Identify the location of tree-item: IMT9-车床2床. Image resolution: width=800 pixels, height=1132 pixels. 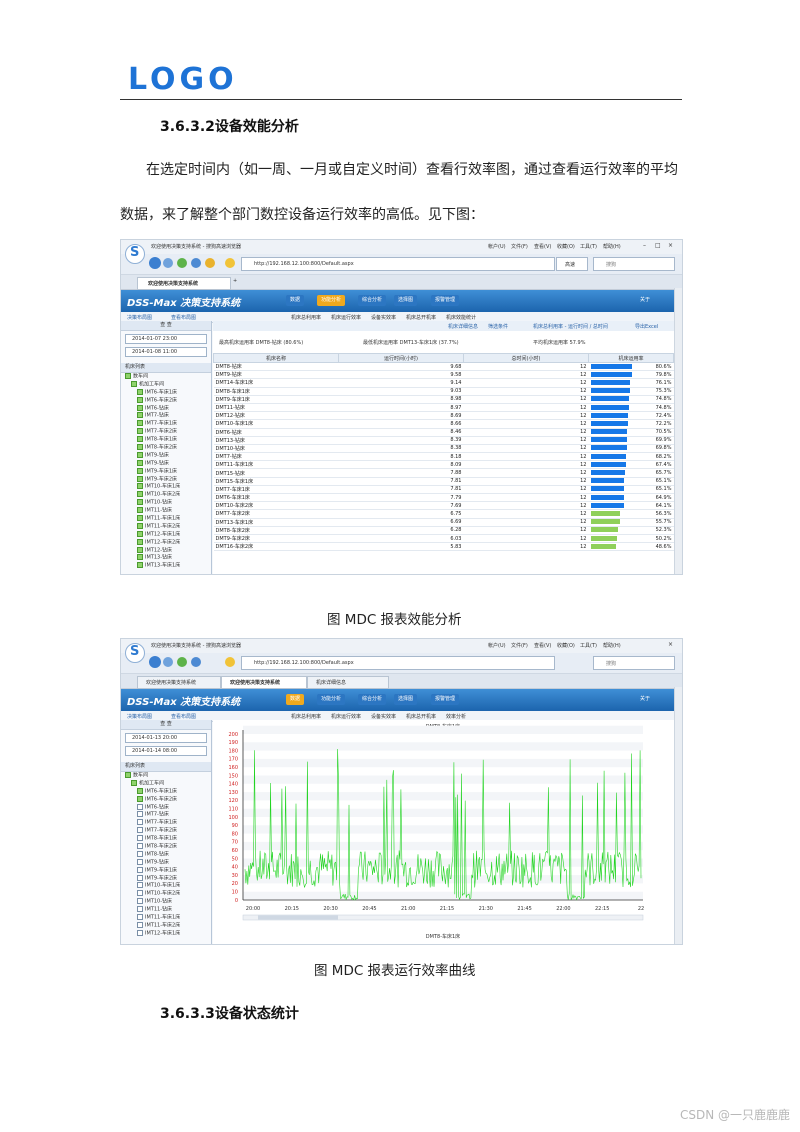
(168, 479).